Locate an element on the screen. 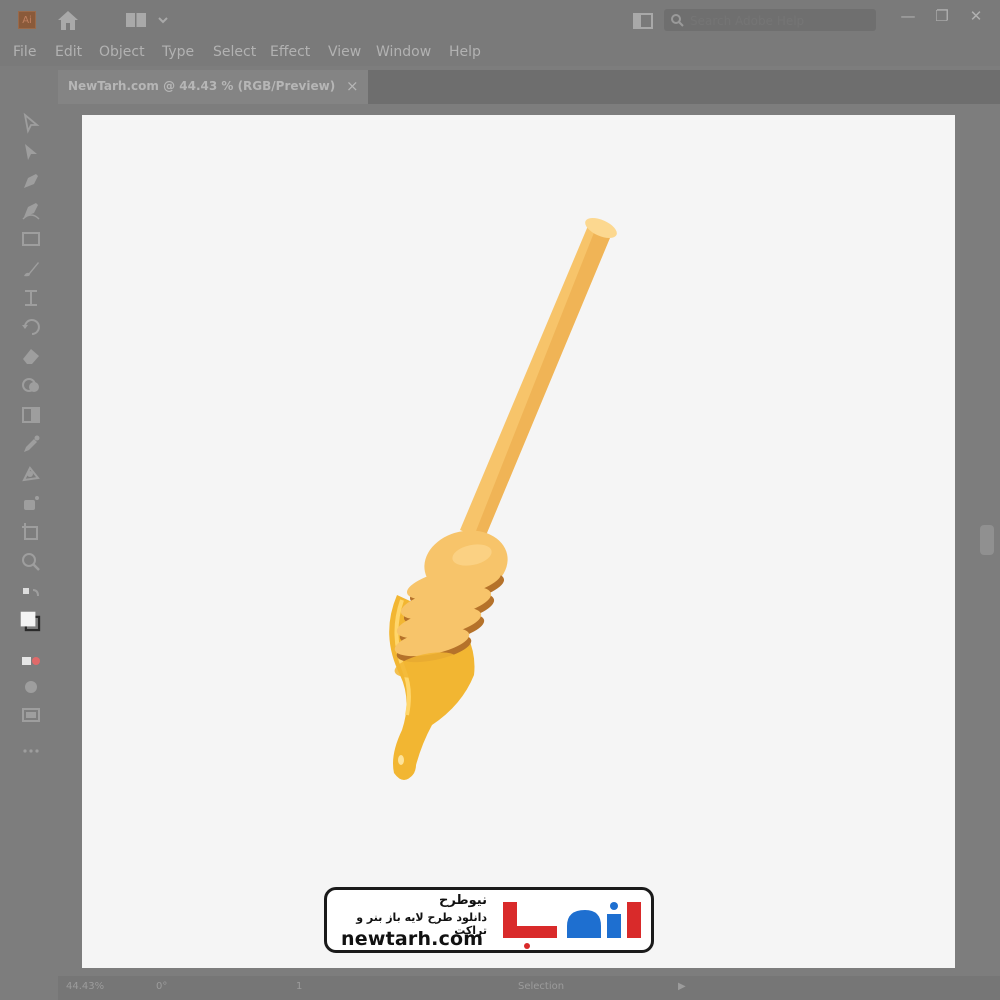  application-bar: Ai — ❐ ✕ is located at coordinates (500, 20).